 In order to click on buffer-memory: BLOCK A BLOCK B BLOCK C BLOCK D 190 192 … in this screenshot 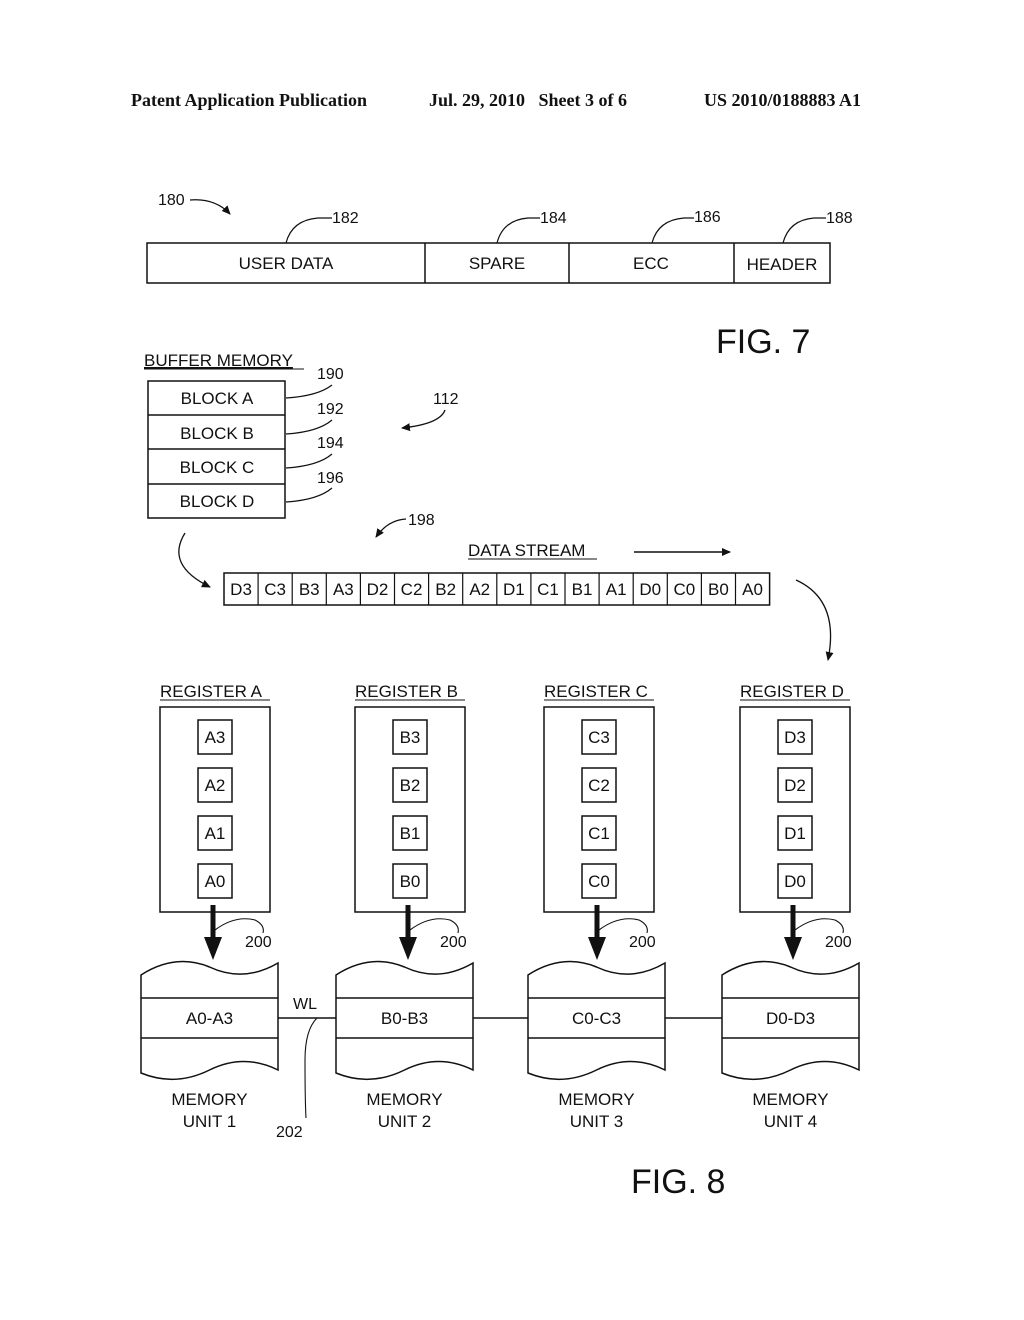, I will do `click(245, 442)`.